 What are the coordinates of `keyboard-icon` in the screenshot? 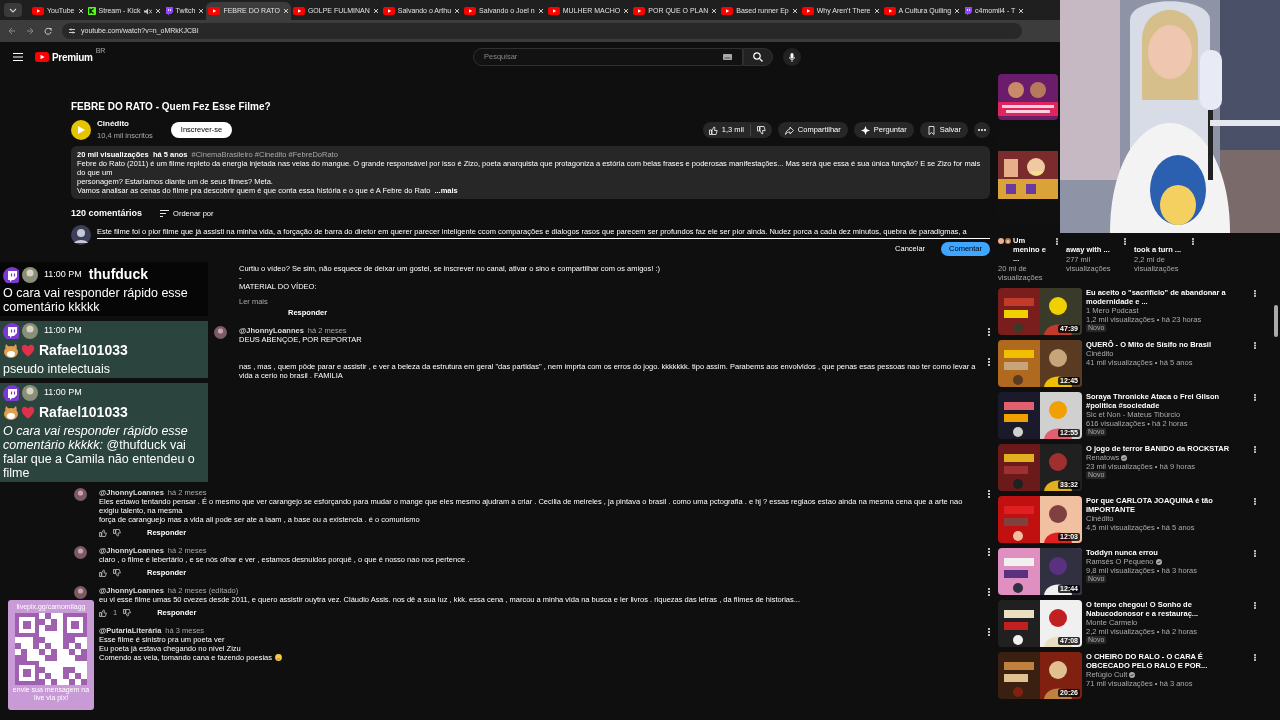 It's located at (727, 57).